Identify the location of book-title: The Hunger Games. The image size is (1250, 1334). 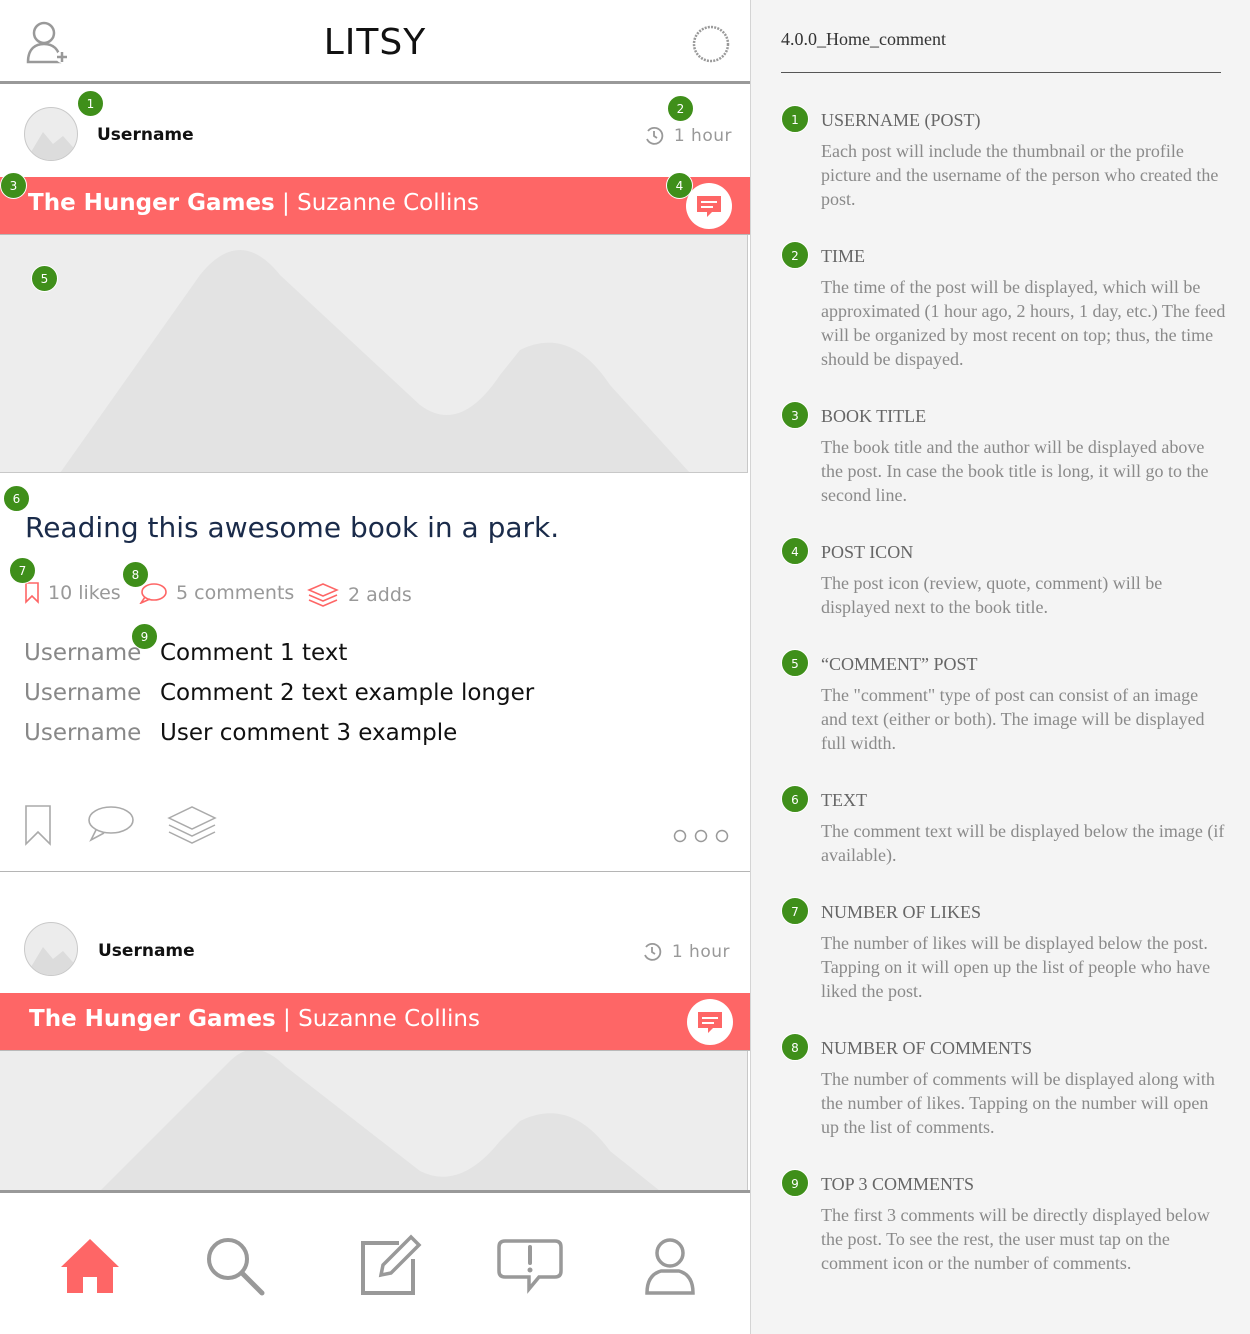
(152, 1019).